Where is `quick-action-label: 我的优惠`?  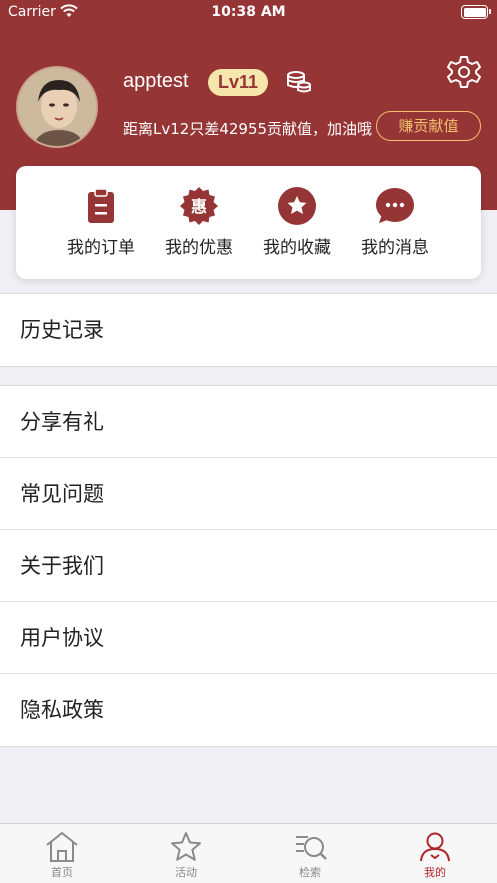
quick-action-label: 我的优惠 is located at coordinates (199, 248).